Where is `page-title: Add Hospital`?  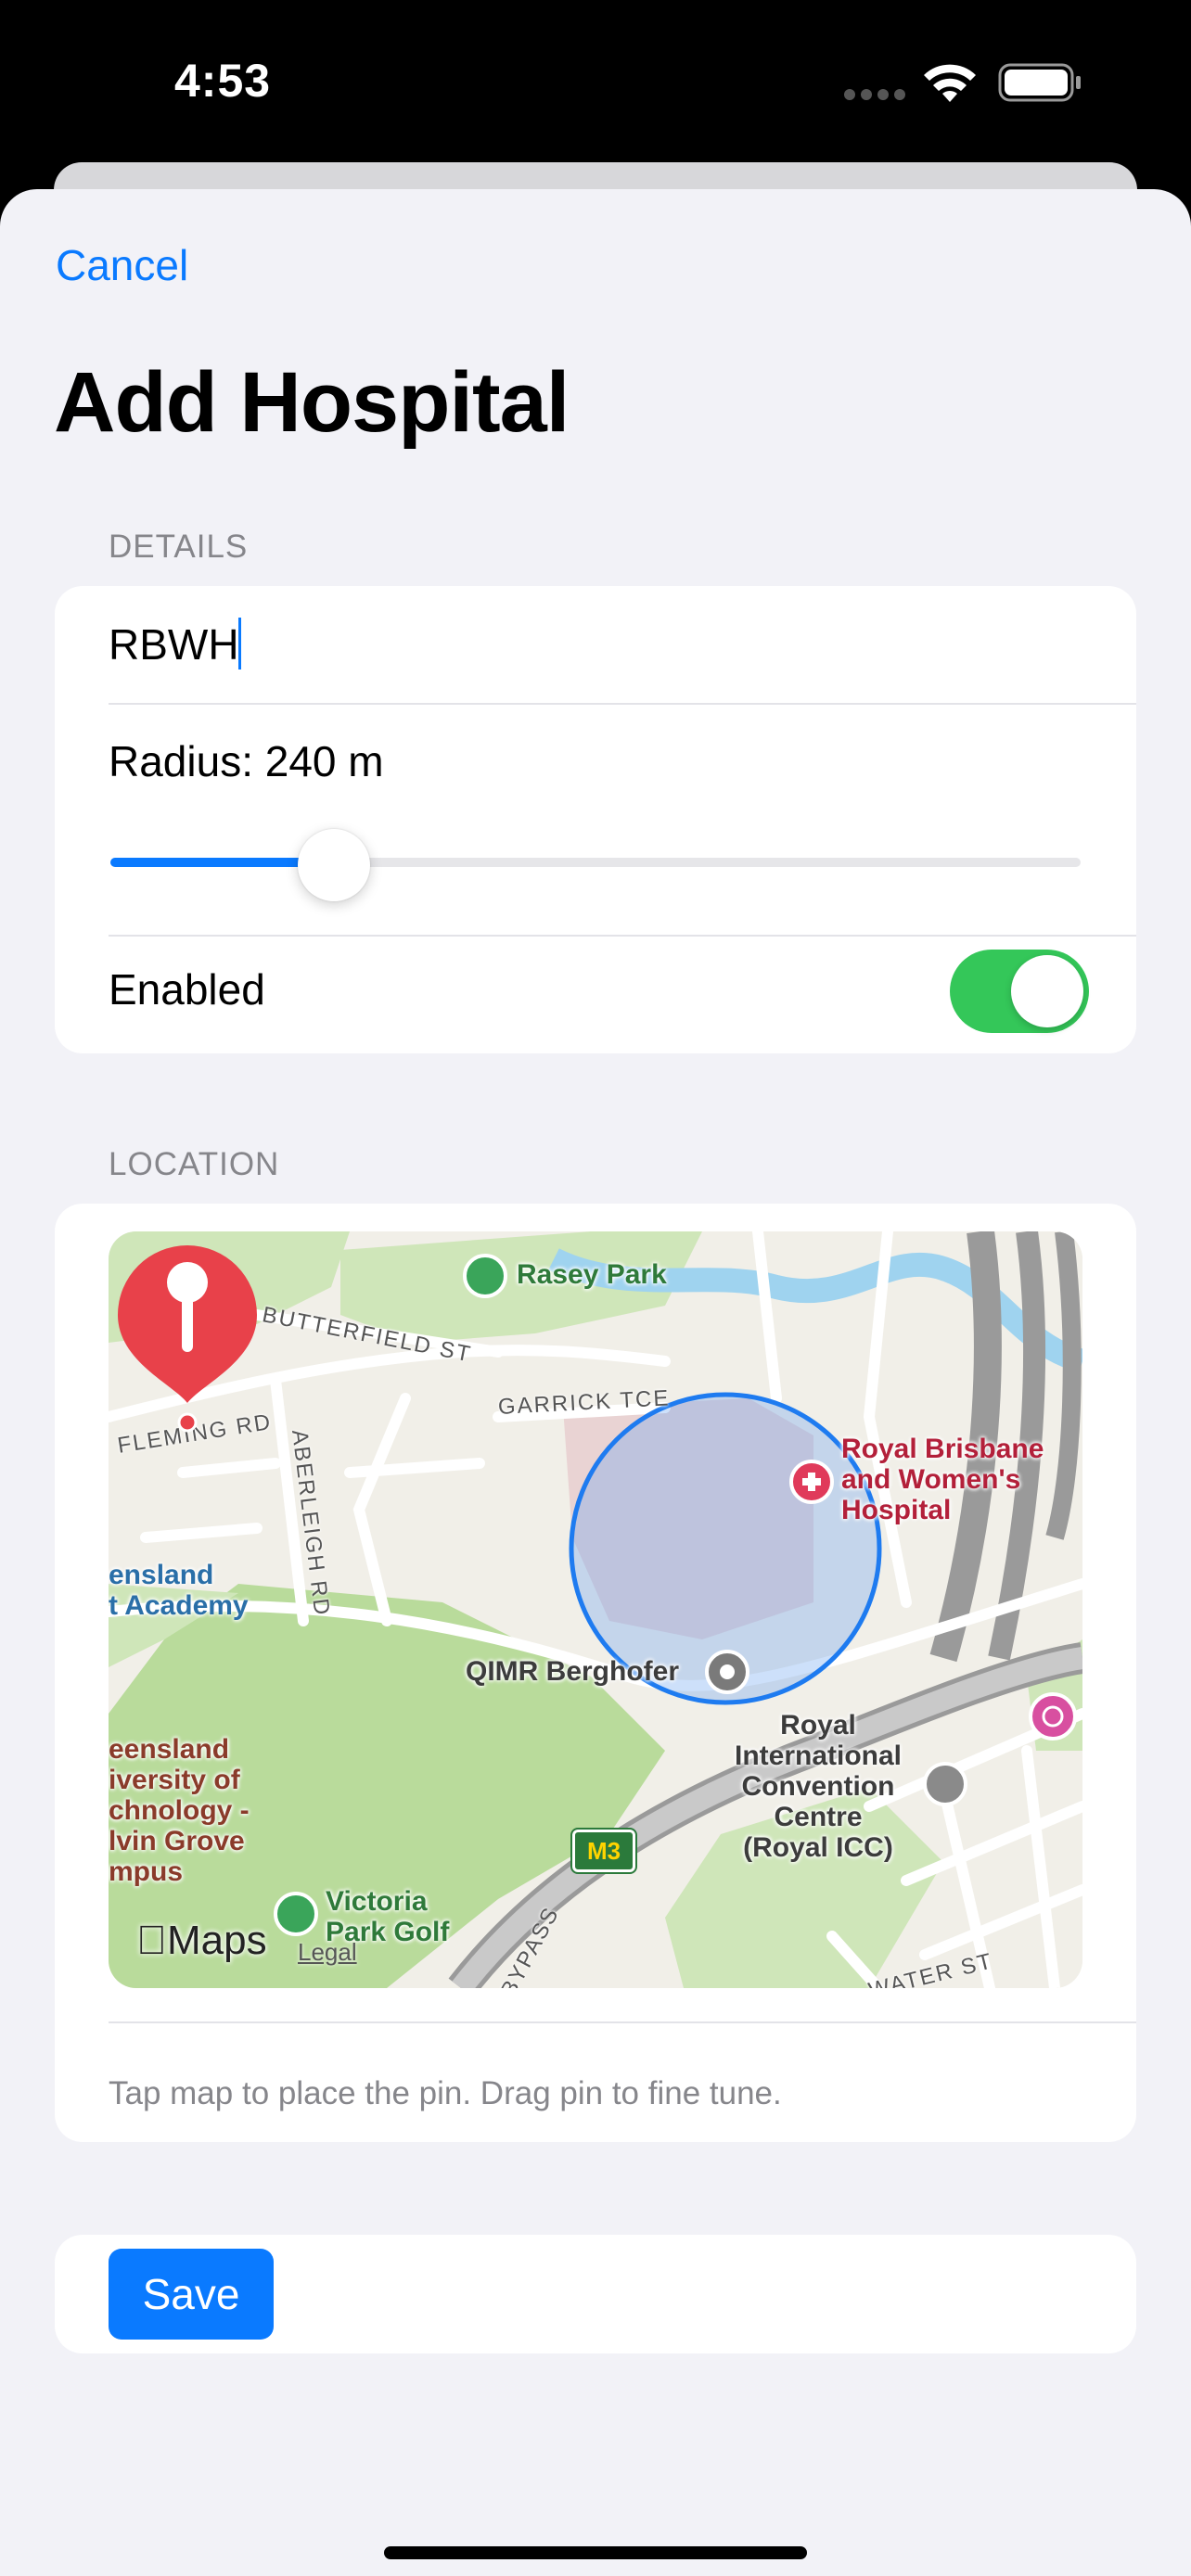 page-title: Add Hospital is located at coordinates (312, 403).